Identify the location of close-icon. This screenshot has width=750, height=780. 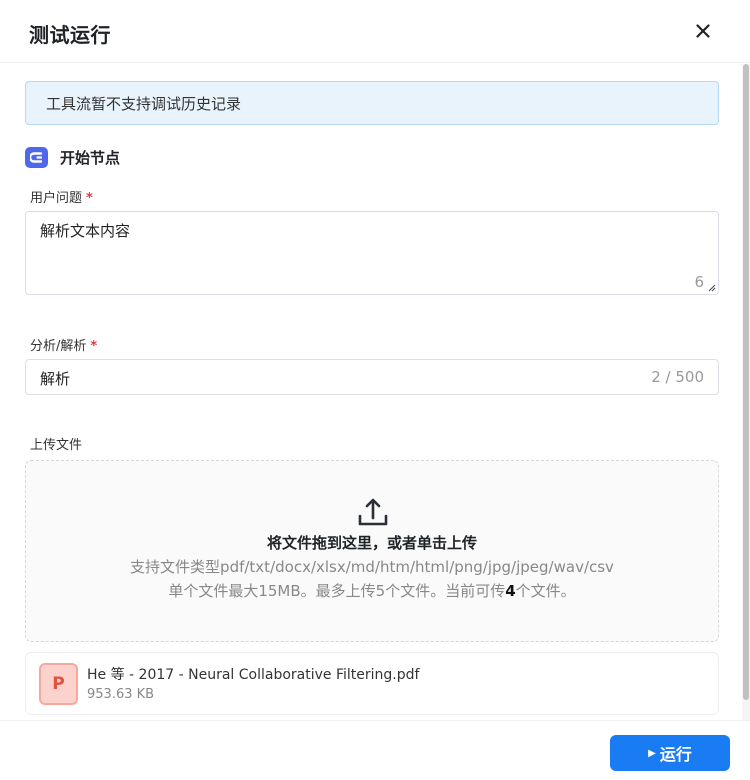
(703, 31).